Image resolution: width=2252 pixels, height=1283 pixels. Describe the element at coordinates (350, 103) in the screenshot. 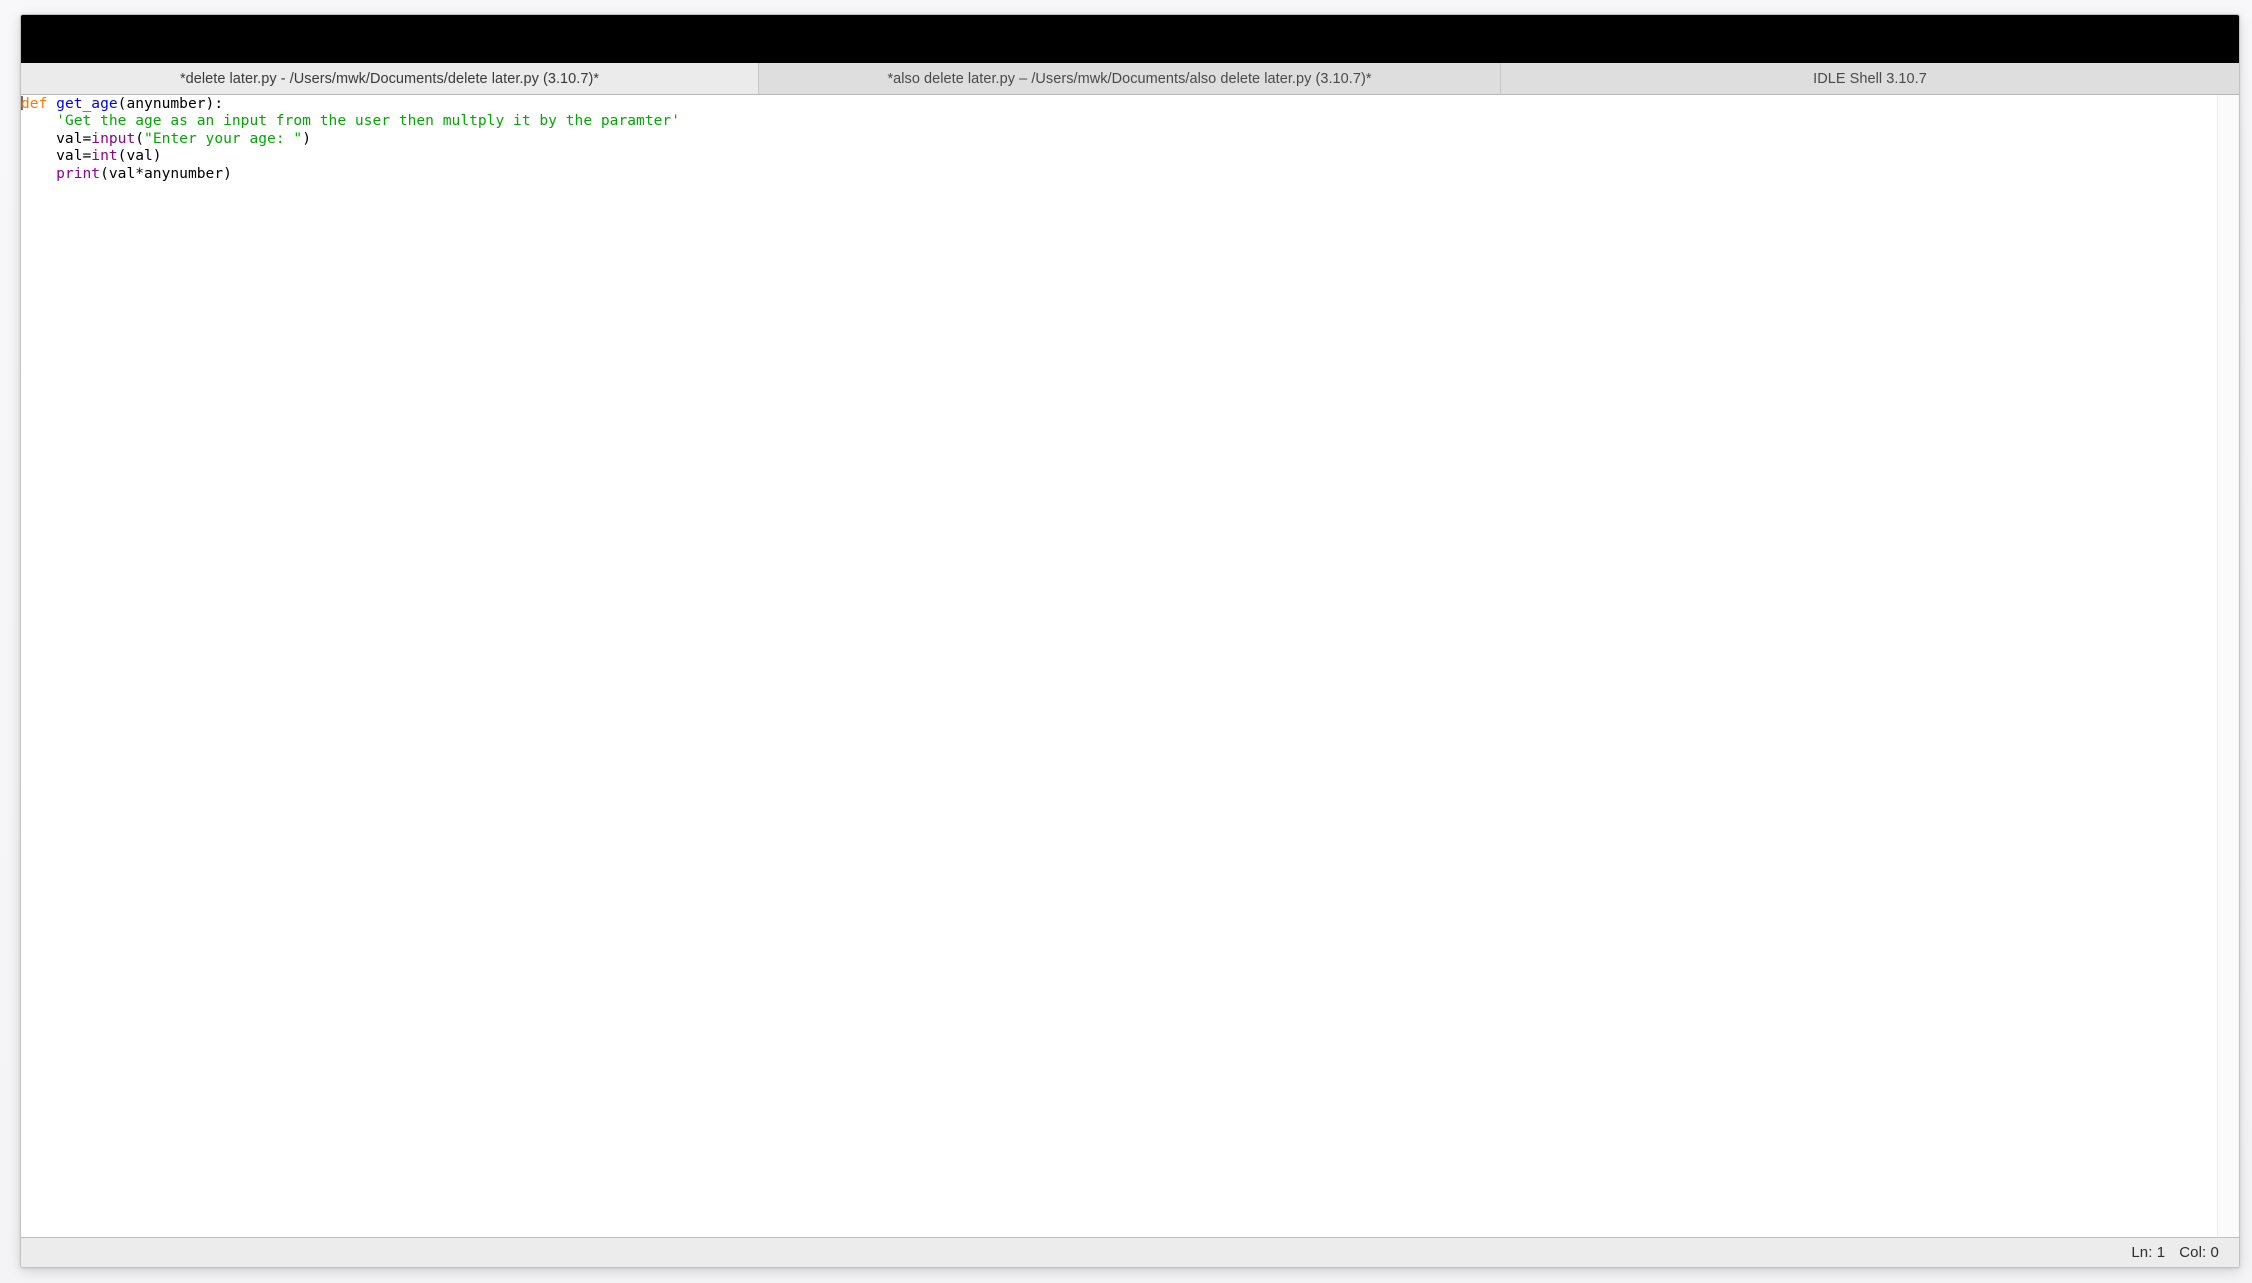

I see `code-line: def get_age(anynumber):` at that location.